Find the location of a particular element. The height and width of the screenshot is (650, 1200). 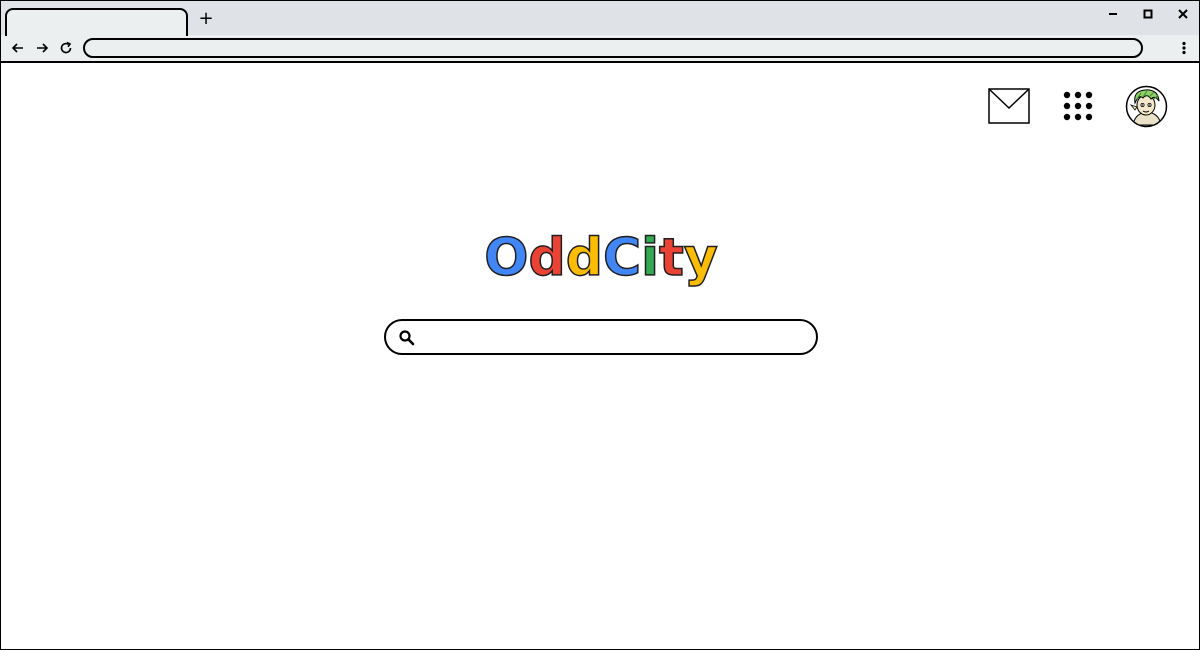

back-button is located at coordinates (18, 48).